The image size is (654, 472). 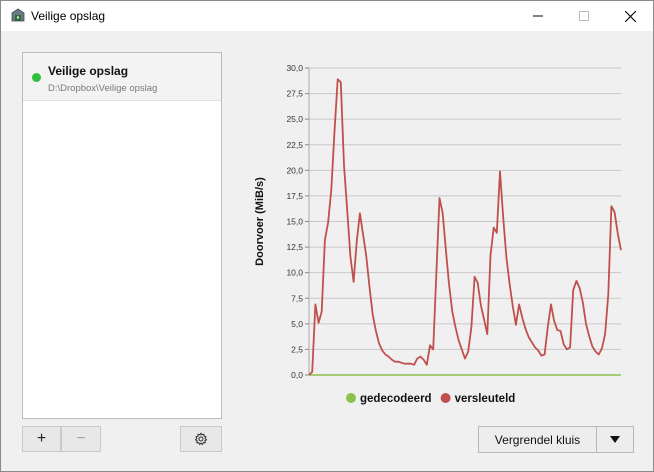 I want to click on y-tick-label: 27,5, so click(x=294, y=94).